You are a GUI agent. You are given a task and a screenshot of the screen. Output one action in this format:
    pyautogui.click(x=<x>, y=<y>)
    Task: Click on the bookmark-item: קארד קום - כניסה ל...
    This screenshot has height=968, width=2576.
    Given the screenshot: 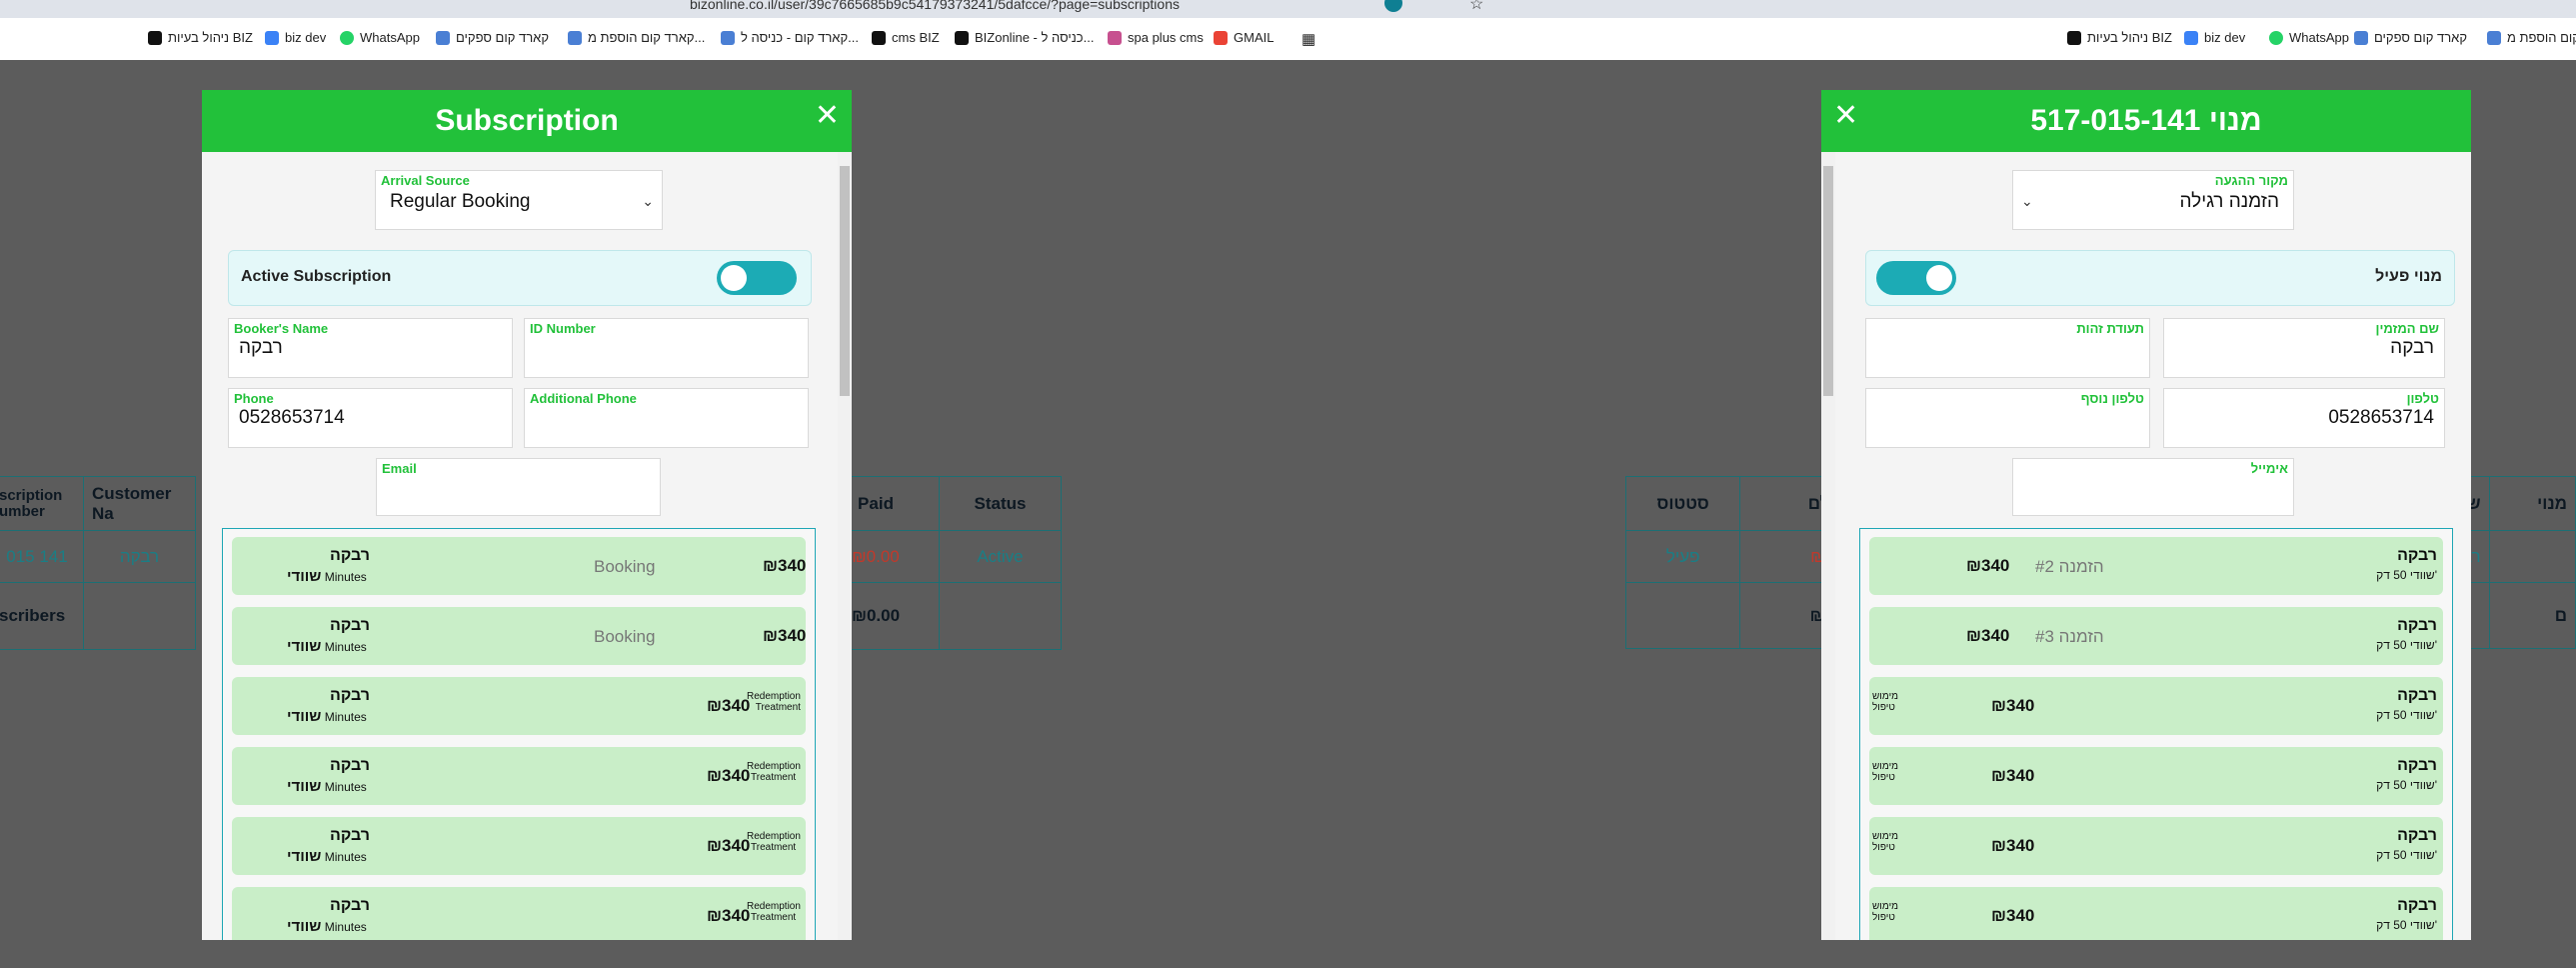 What is the action you would take?
    pyautogui.click(x=790, y=37)
    